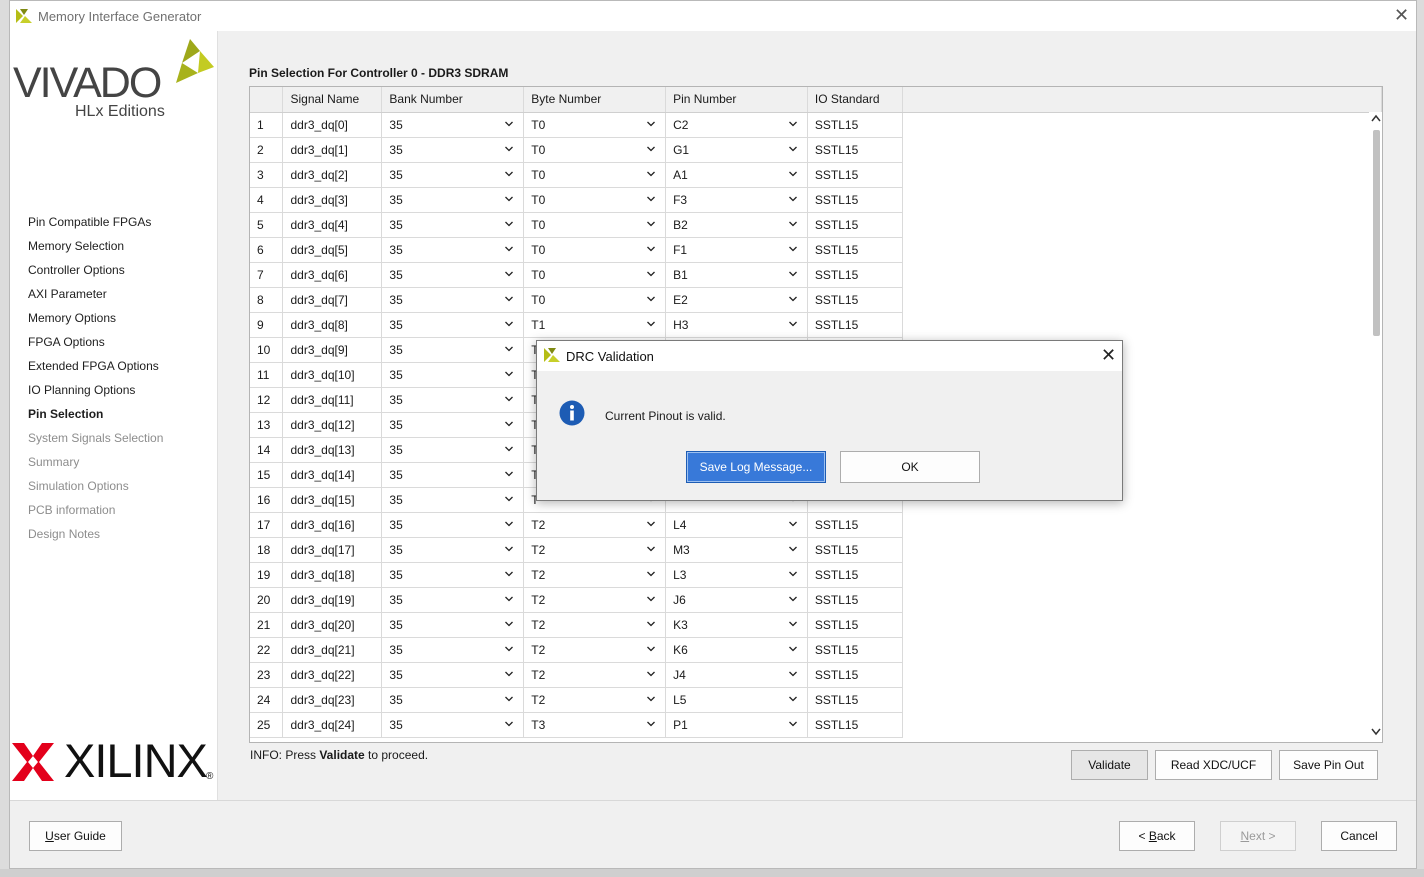  Describe the element at coordinates (1376, 233) in the screenshot. I see `scroll-thumb` at that location.